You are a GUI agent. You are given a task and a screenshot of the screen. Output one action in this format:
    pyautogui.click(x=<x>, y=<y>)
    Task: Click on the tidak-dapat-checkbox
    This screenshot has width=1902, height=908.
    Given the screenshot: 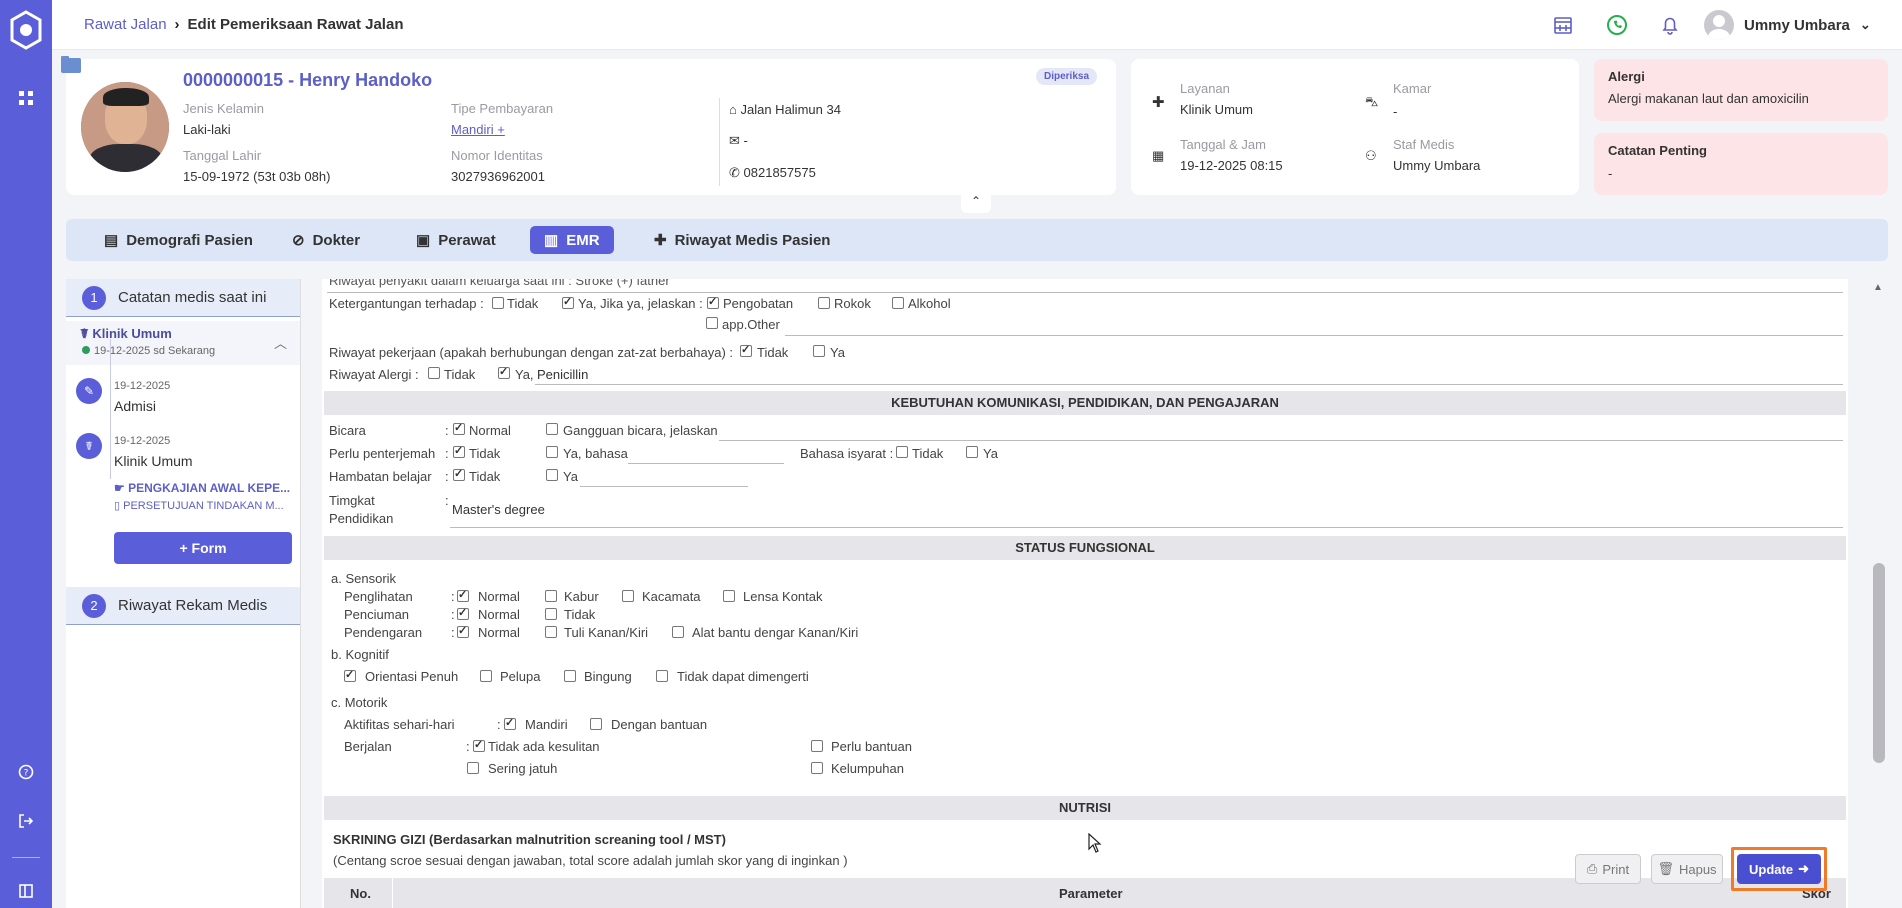 What is the action you would take?
    pyautogui.click(x=662, y=676)
    